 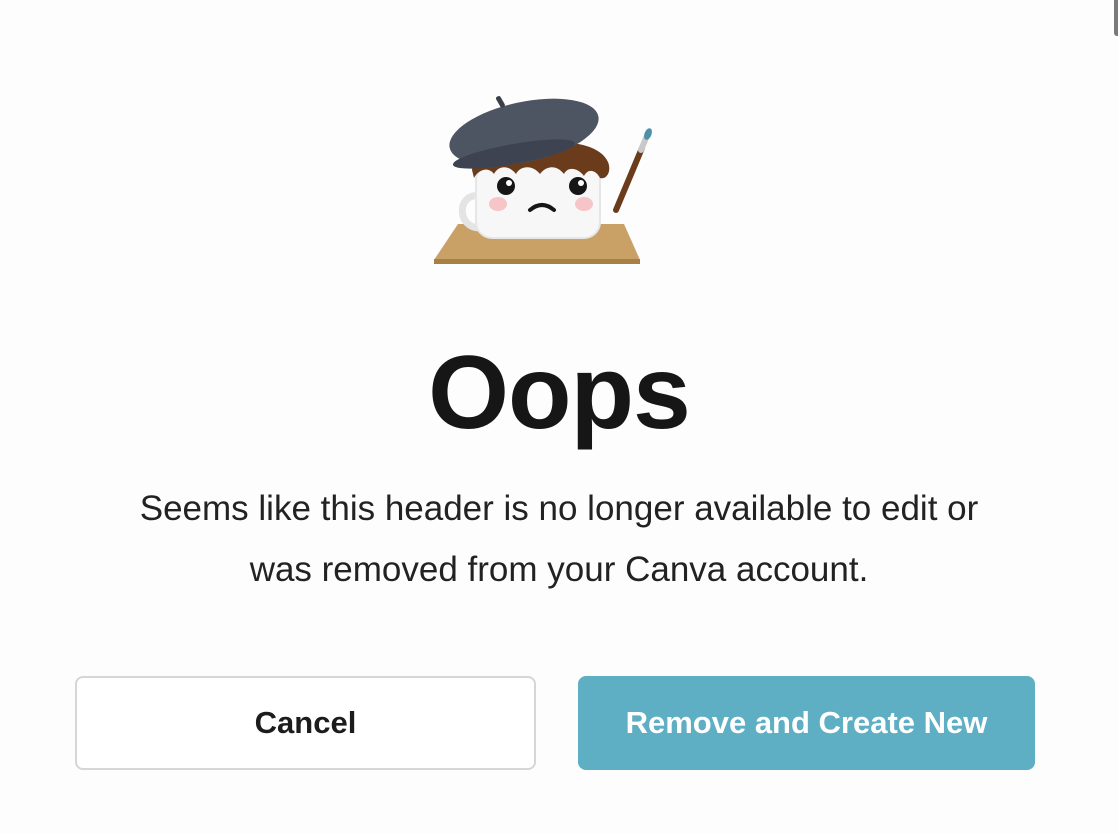 I want to click on cancel-button: Cancel, so click(x=305, y=723).